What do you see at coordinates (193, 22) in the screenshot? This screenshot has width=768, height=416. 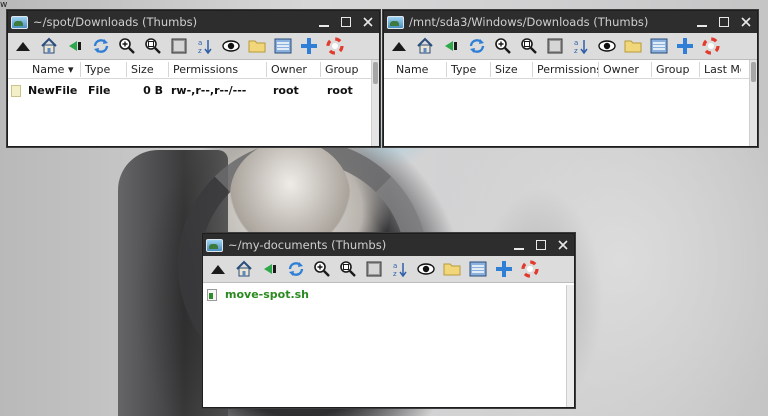 I see `window-titlebar: ~/spot/Downloads (Thumbs)` at bounding box center [193, 22].